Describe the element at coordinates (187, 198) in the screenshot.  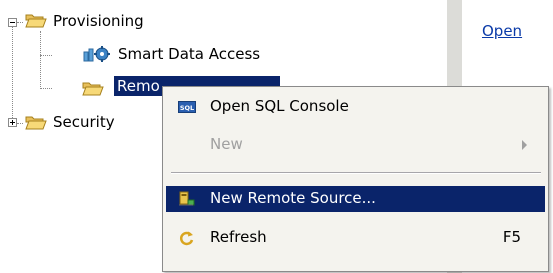
I see `remote-source-icon` at that location.